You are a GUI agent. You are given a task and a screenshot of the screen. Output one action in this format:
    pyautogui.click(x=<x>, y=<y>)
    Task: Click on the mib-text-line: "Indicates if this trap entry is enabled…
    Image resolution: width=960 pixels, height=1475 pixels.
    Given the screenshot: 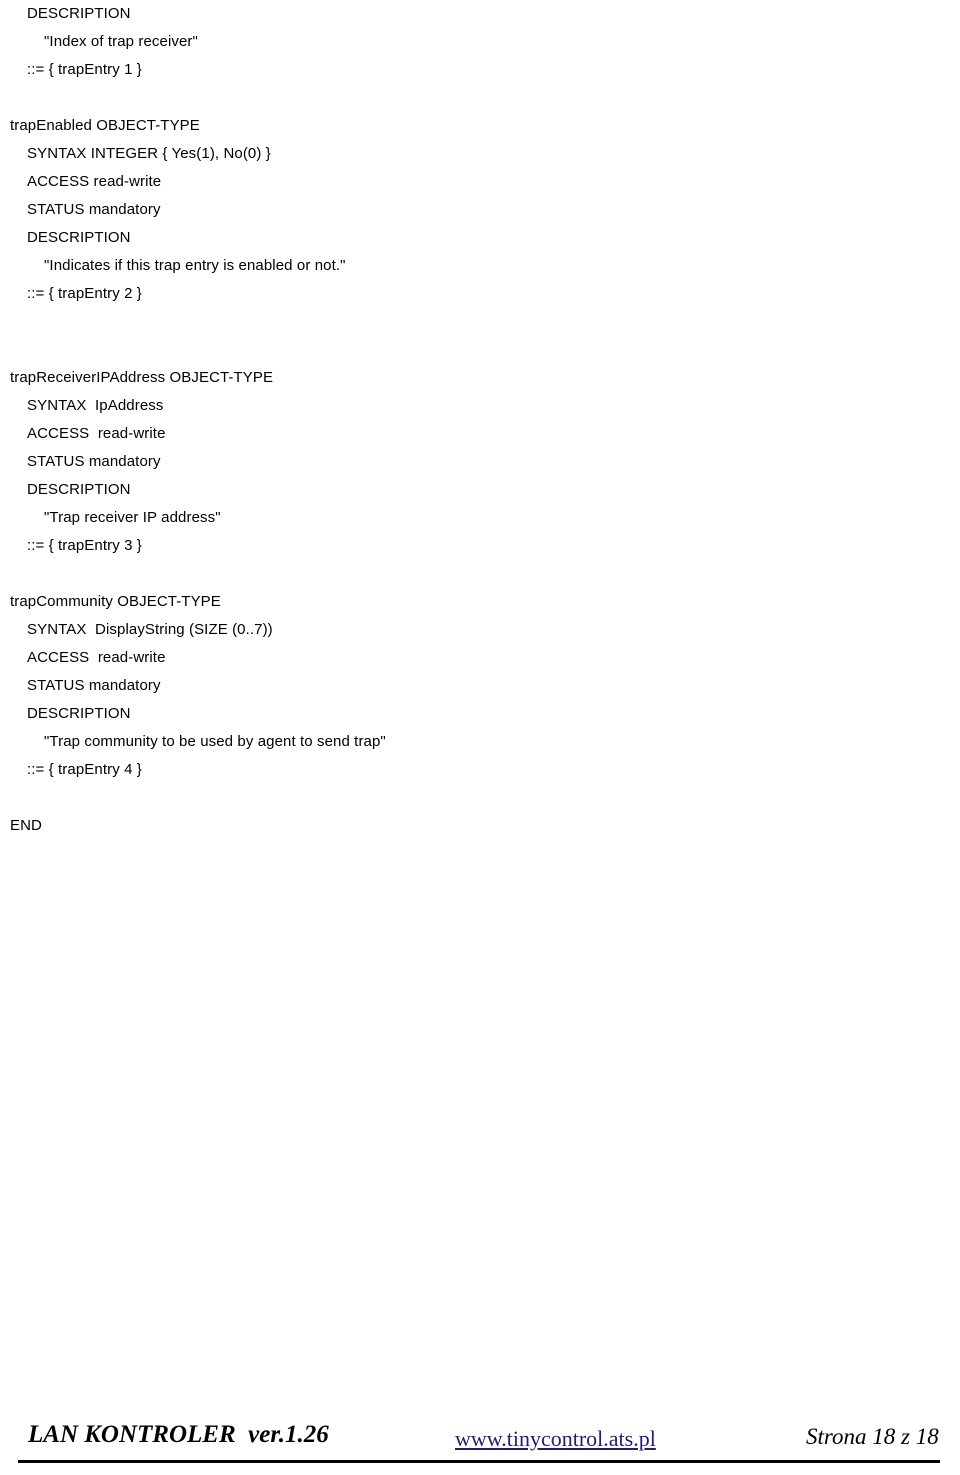 What is the action you would take?
    pyautogui.click(x=195, y=265)
    